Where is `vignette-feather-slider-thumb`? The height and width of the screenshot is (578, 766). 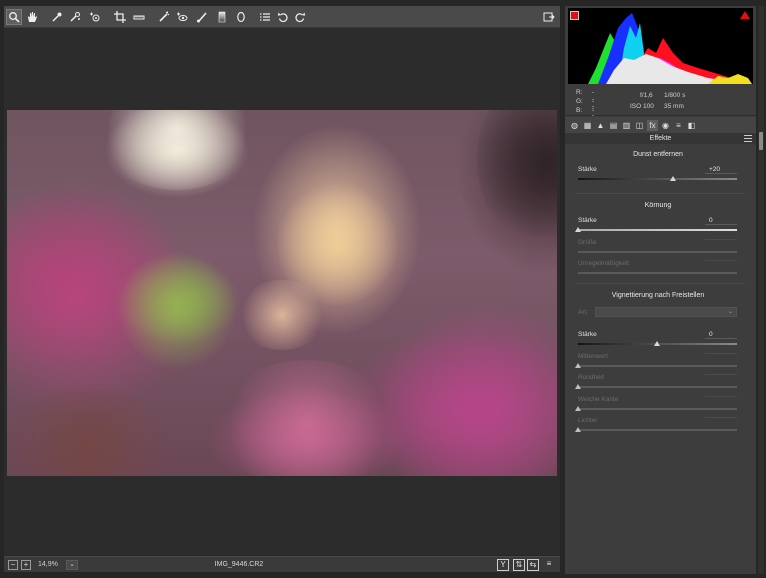
vignette-feather-slider-thumb is located at coordinates (578, 408).